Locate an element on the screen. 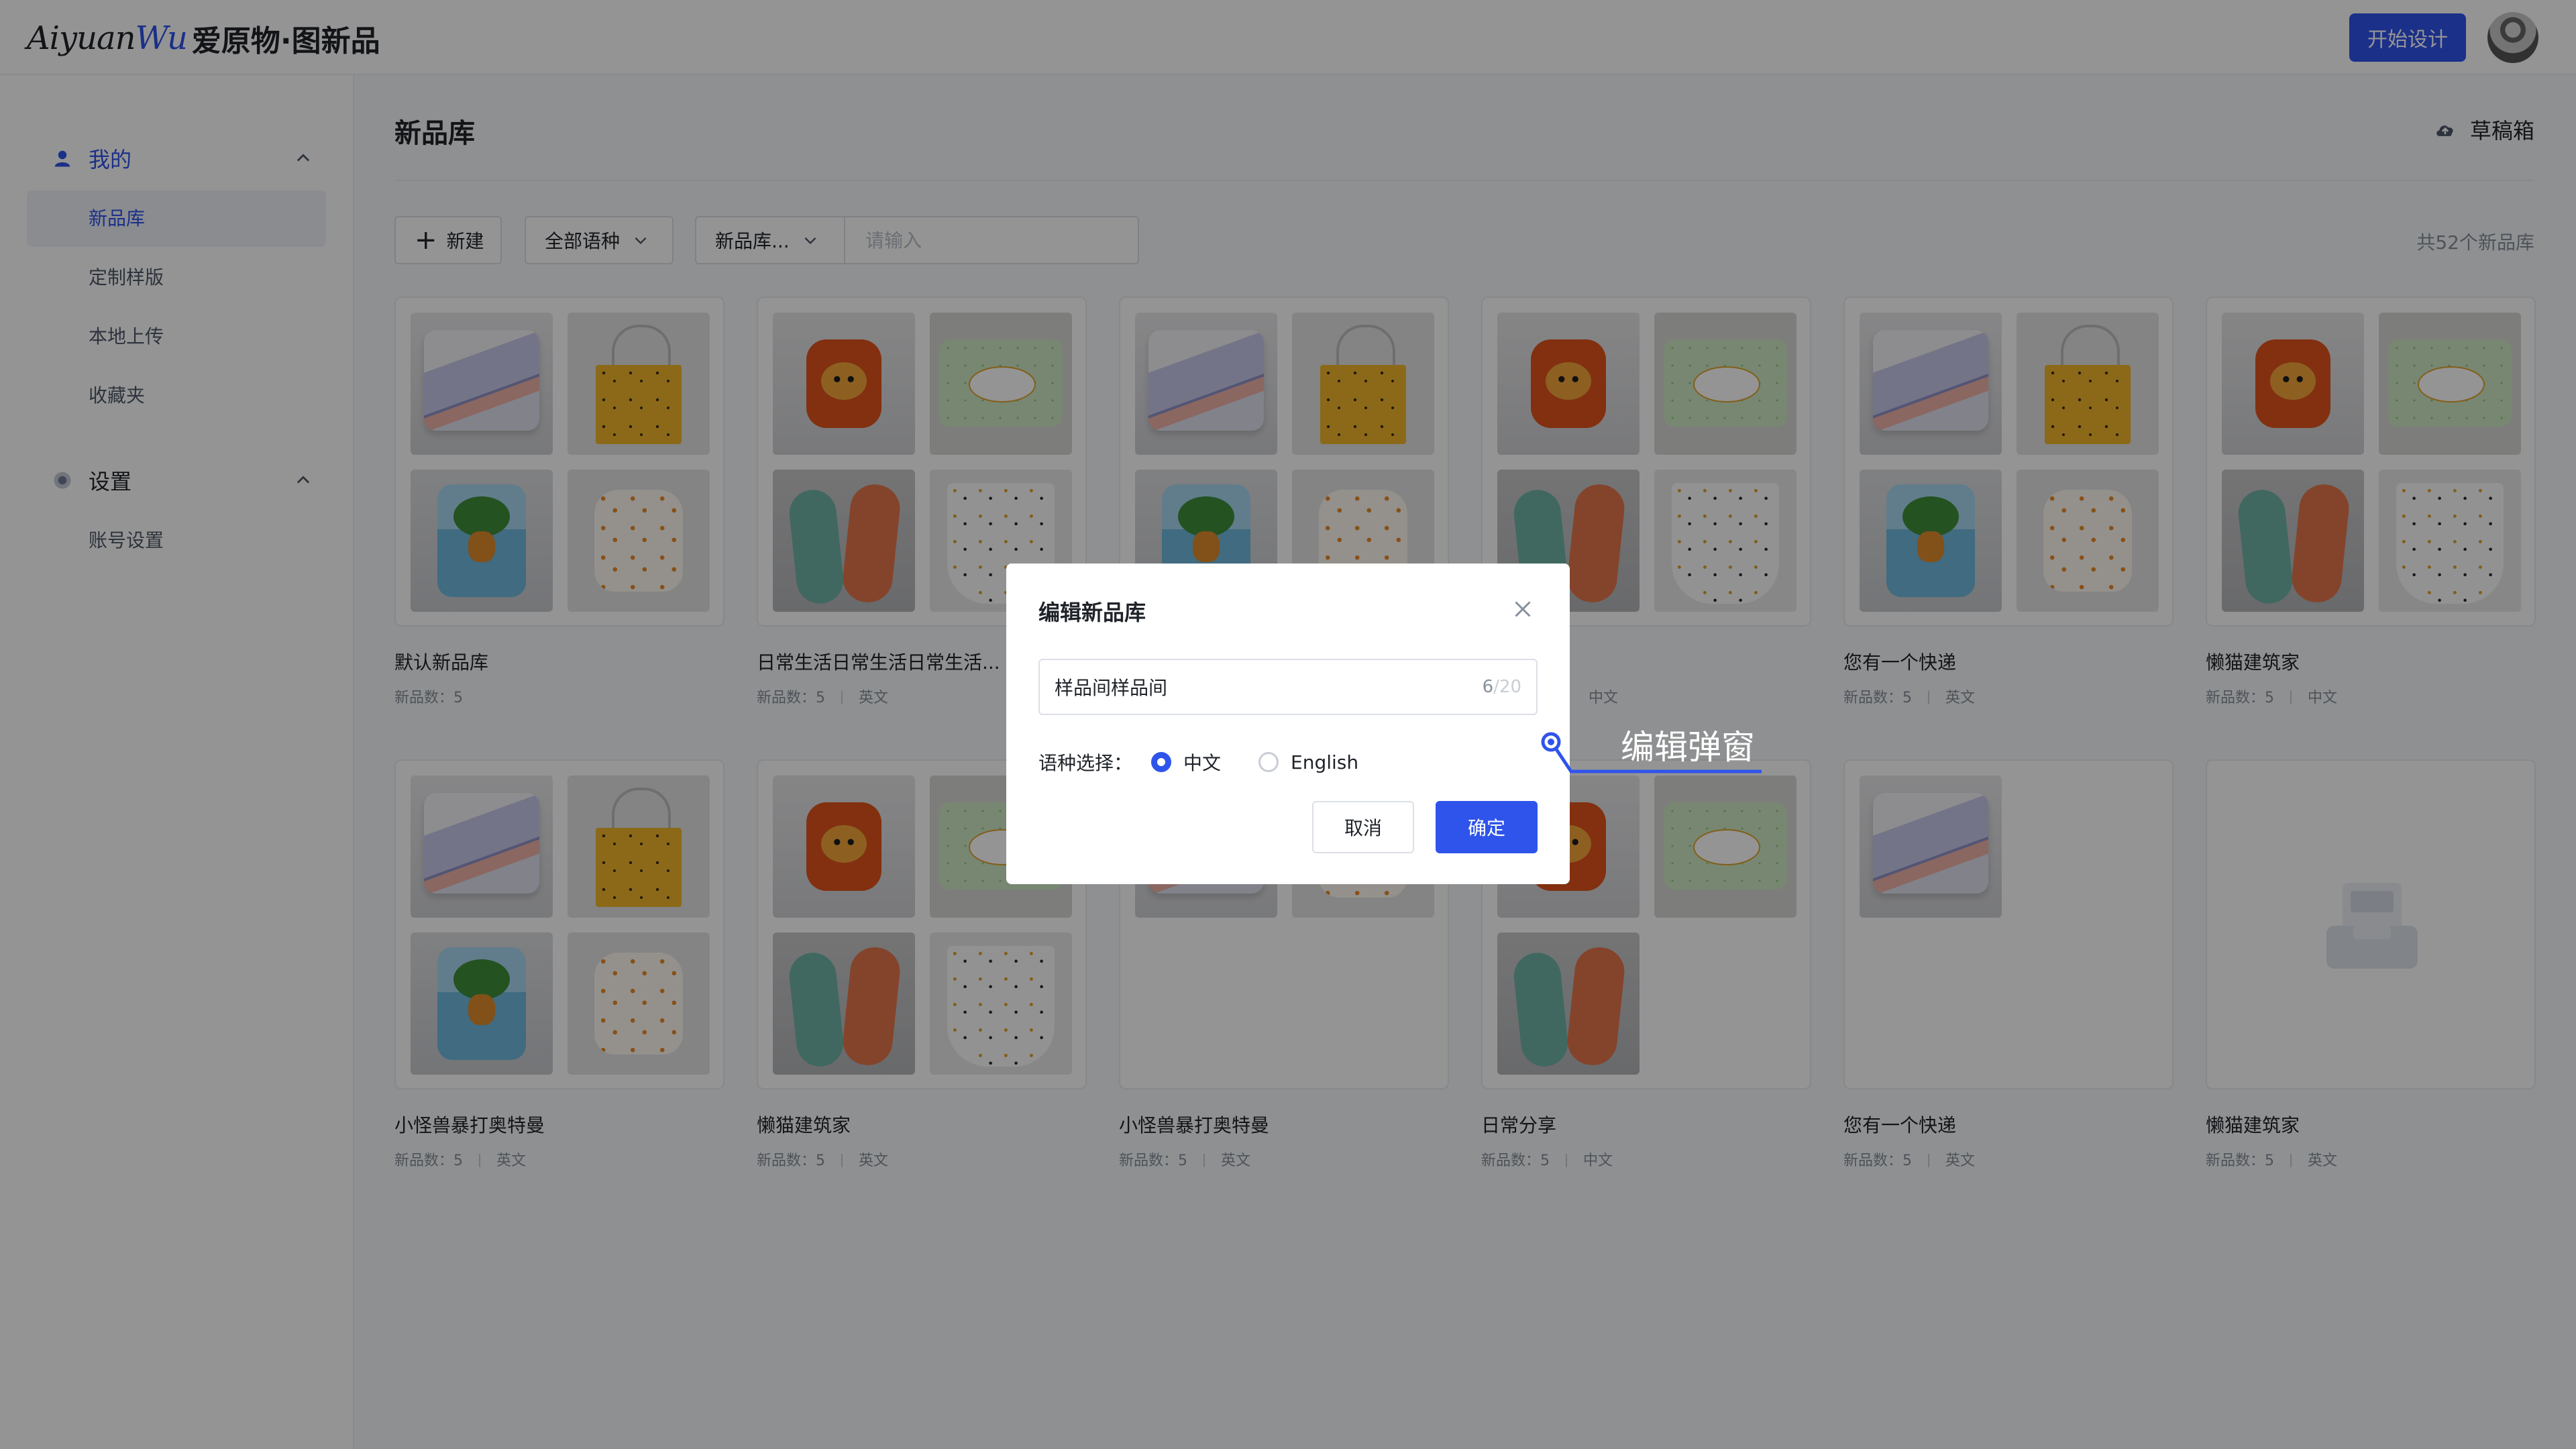  library-name-input is located at coordinates (1261, 687).